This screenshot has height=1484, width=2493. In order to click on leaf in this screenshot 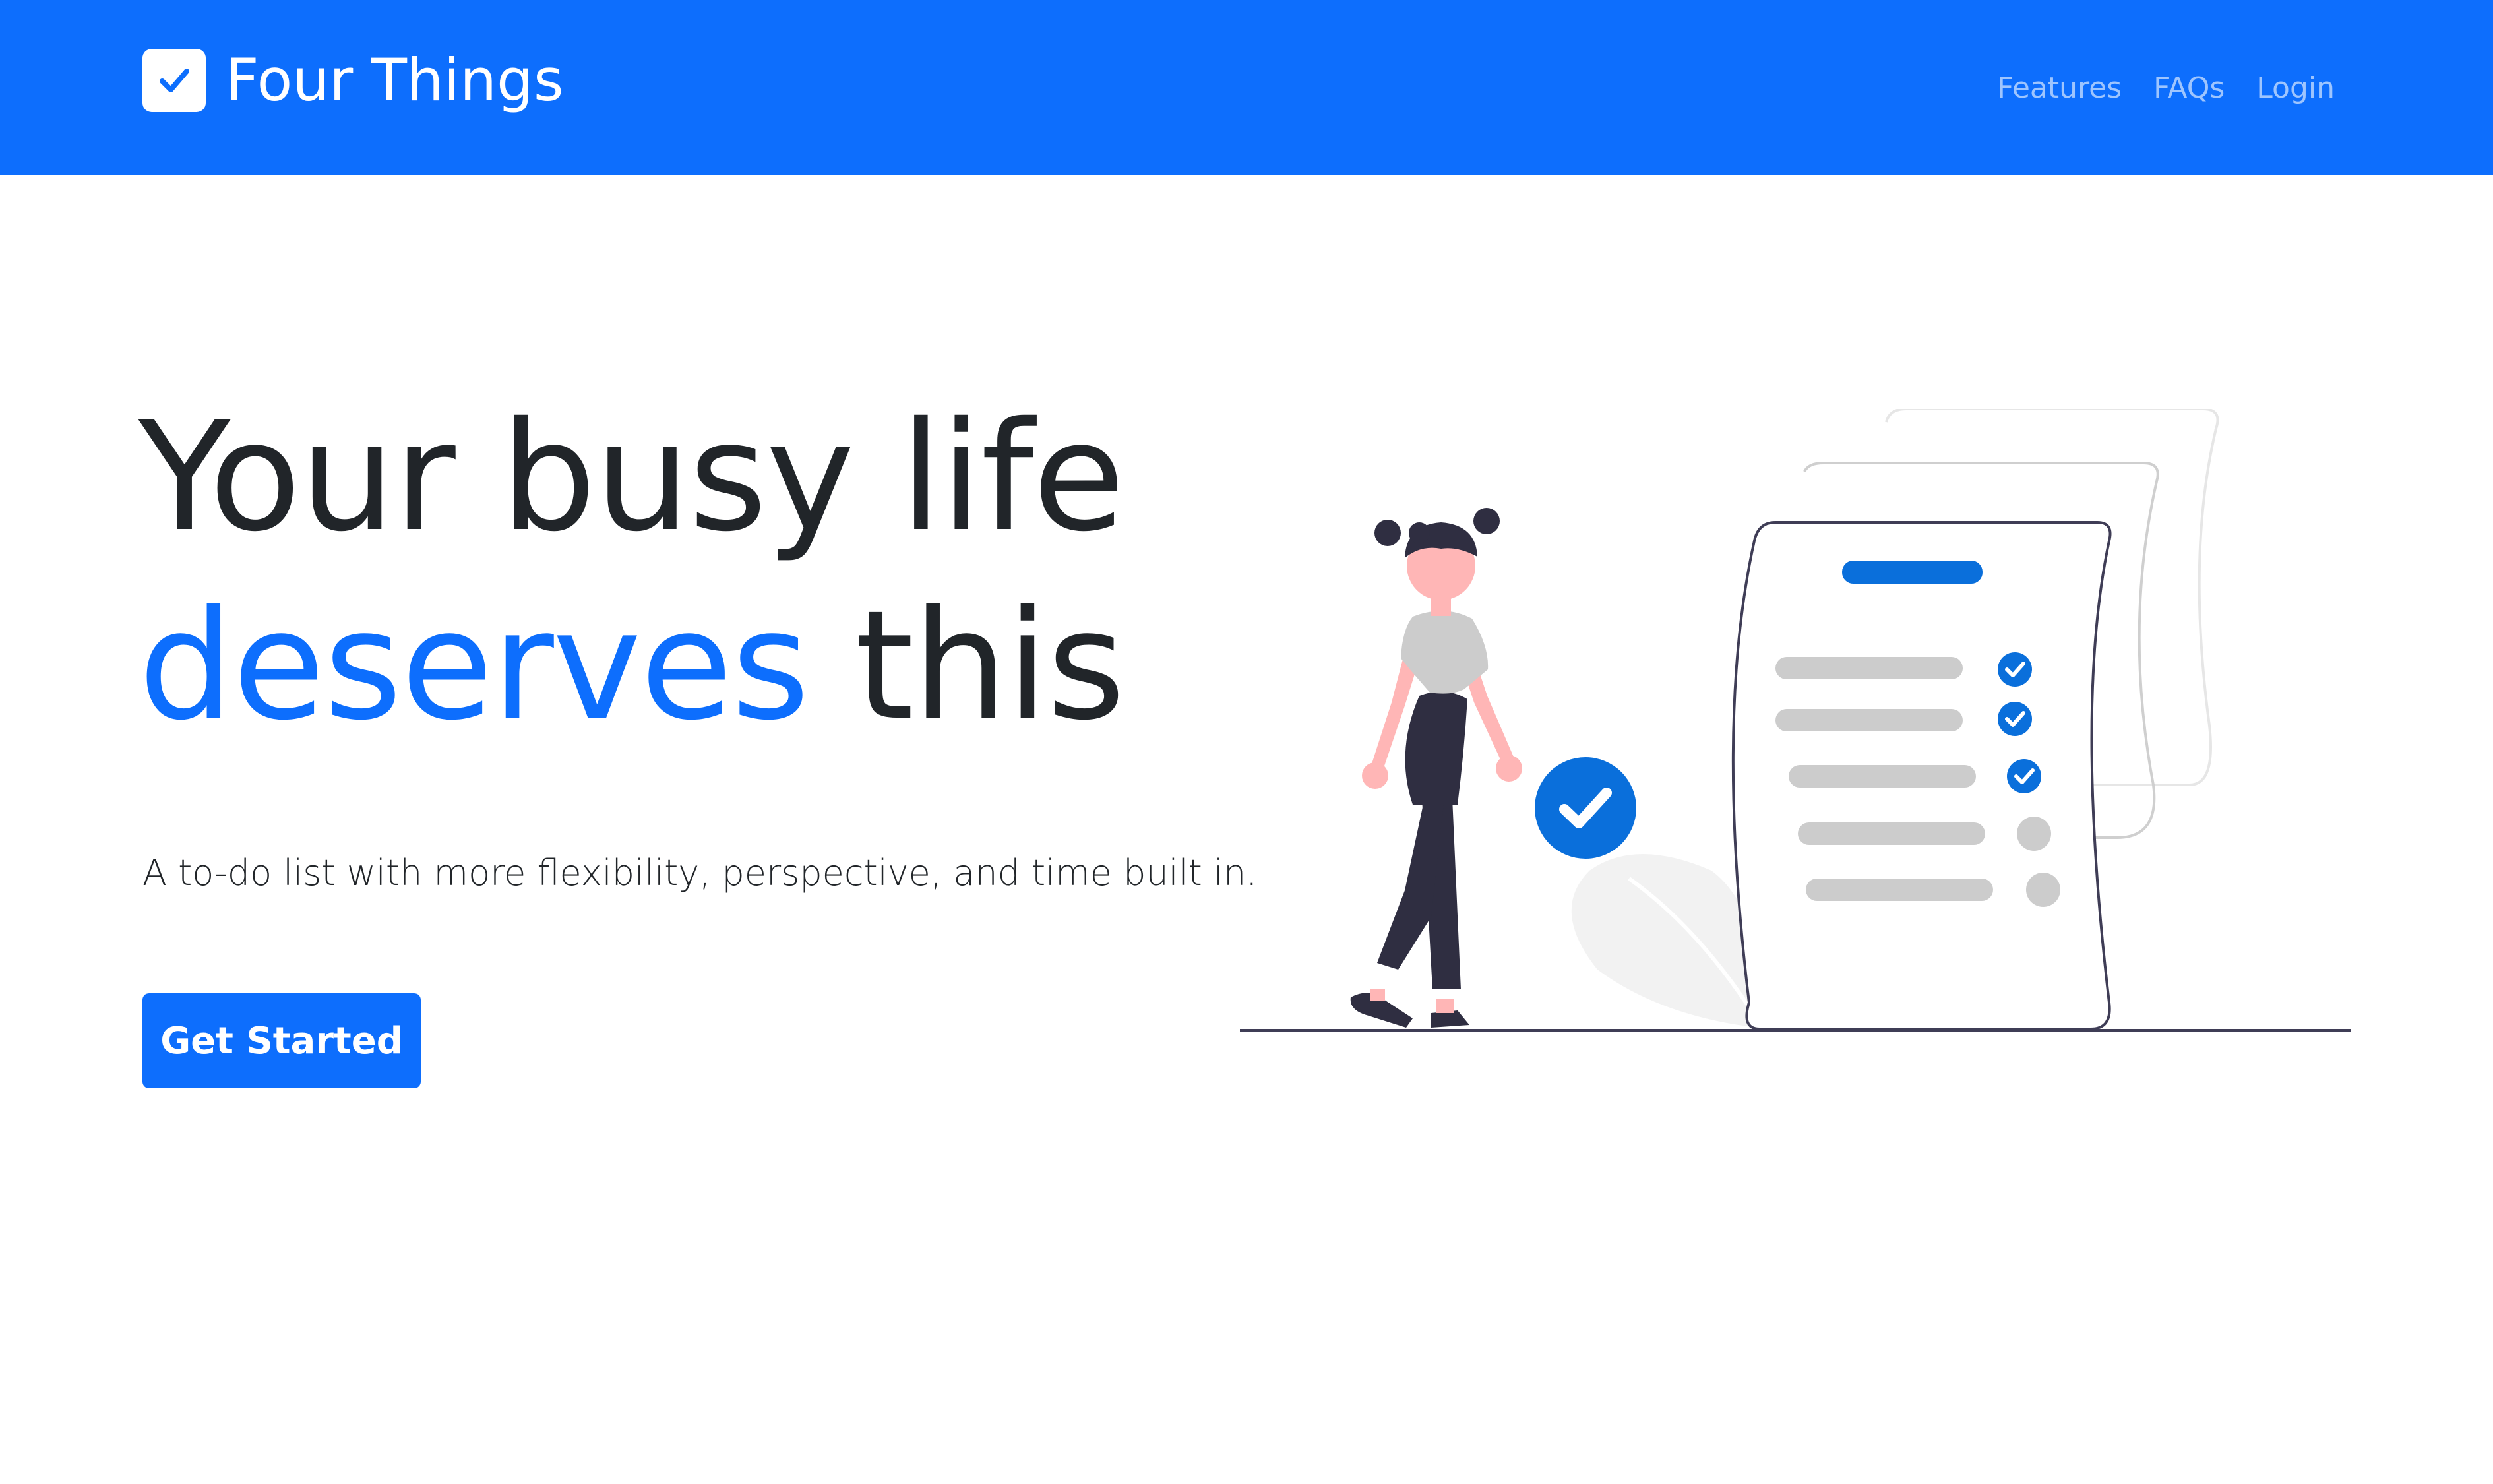, I will do `click(1666, 940)`.